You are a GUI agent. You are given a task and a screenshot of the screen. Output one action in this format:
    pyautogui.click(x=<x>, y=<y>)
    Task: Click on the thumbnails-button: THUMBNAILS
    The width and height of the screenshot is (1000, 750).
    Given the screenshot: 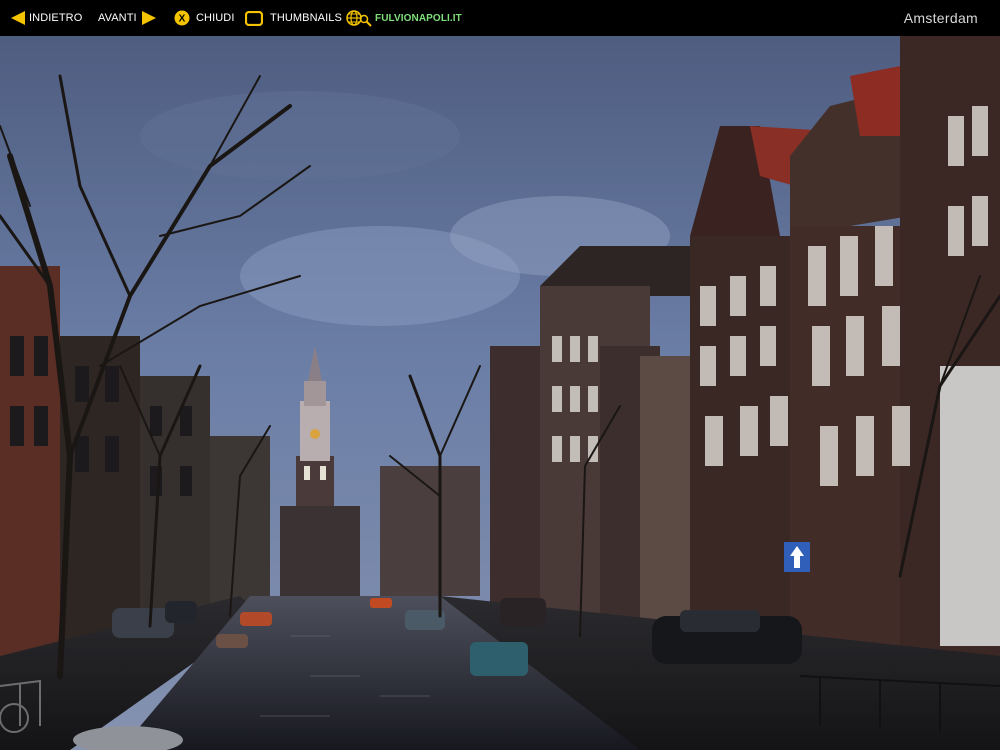 What is the action you would take?
    pyautogui.click(x=293, y=18)
    